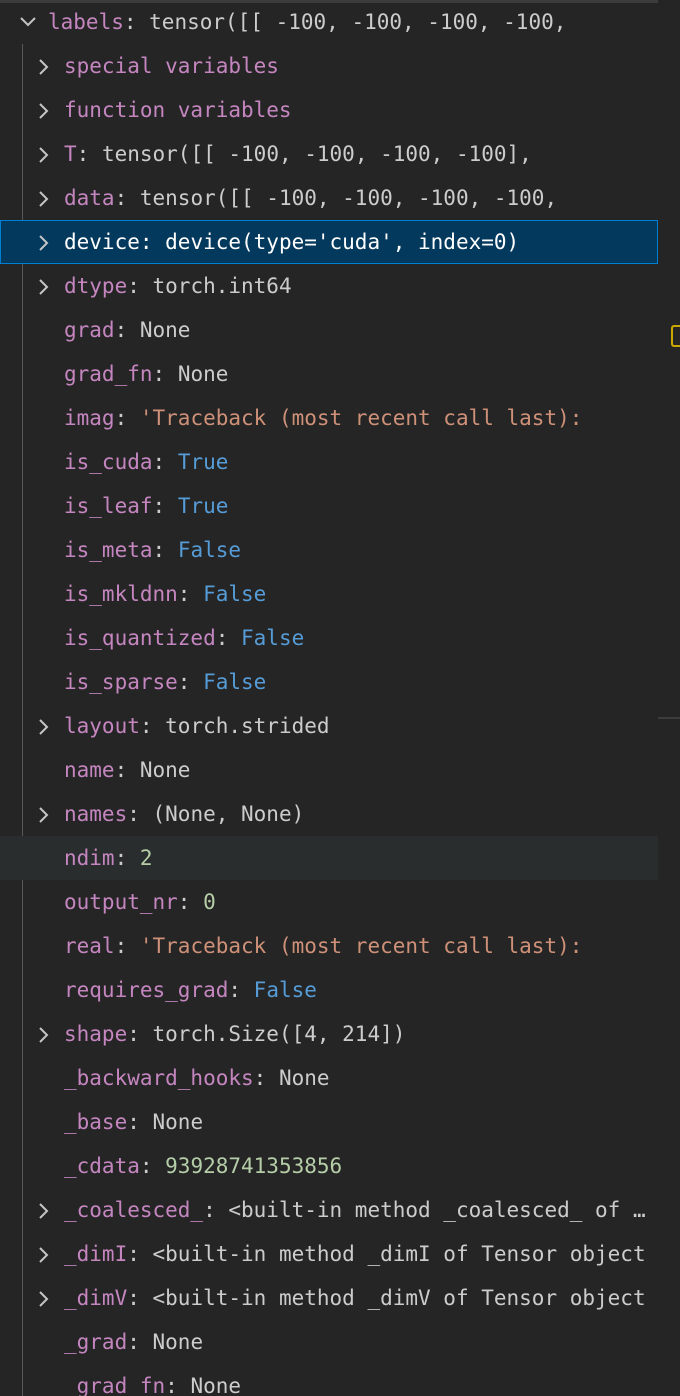 The height and width of the screenshot is (1396, 680). What do you see at coordinates (329, 638) in the screenshot?
I see `variable-row: is_quantized: False` at bounding box center [329, 638].